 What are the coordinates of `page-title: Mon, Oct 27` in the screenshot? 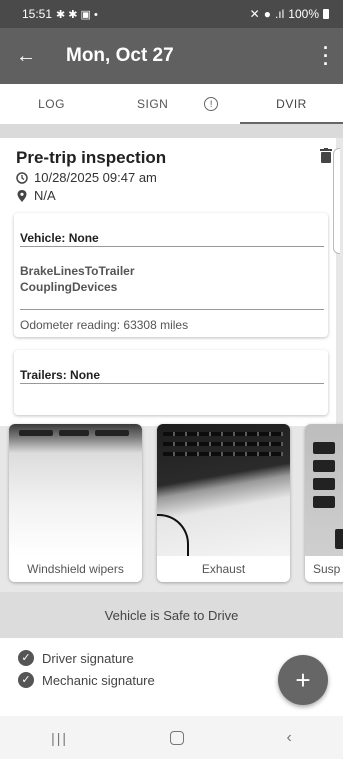 It's located at (120, 55).